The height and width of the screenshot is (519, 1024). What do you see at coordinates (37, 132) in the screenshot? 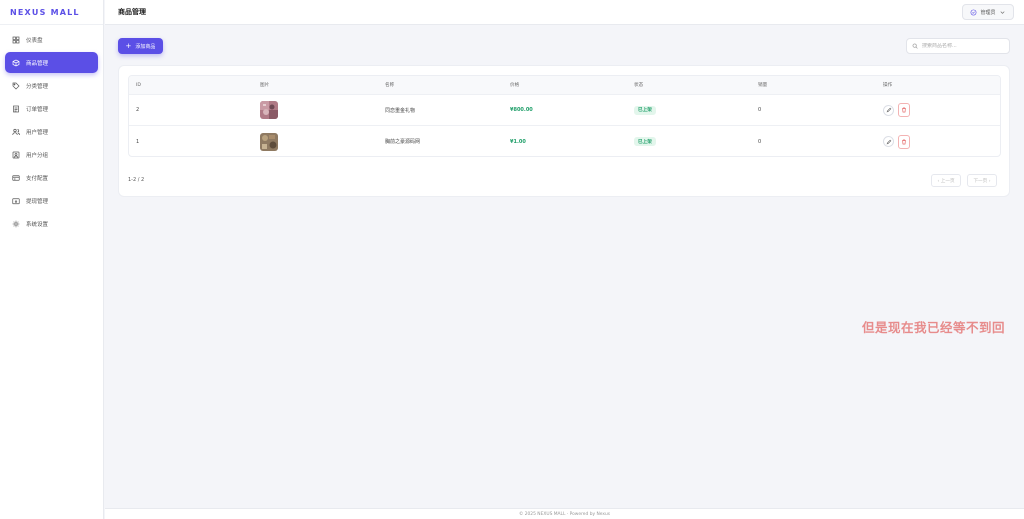
I see `sidebar-item-label: 用户管理` at bounding box center [37, 132].